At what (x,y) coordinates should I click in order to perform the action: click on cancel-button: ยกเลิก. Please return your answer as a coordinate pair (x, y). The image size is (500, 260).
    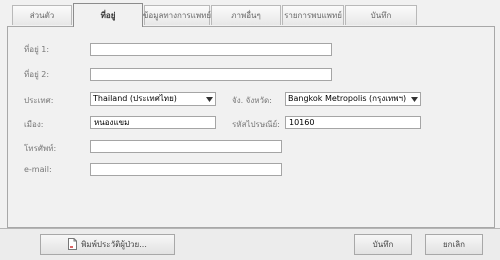
    Looking at the image, I should click on (454, 244).